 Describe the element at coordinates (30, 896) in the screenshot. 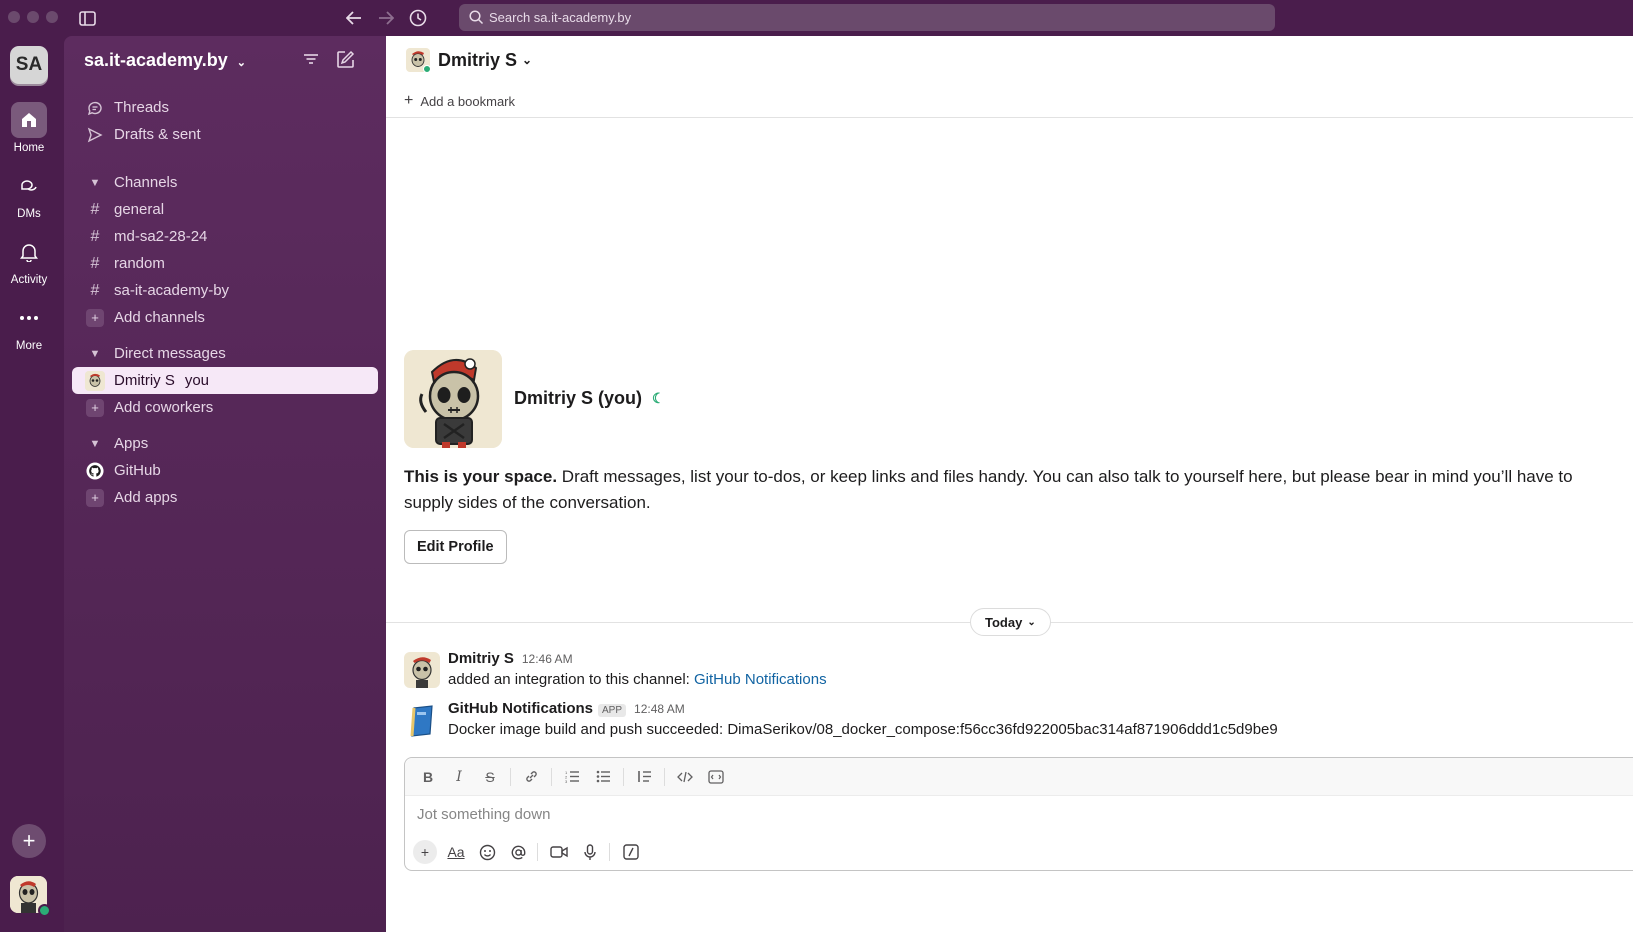

I see `user-avatar` at that location.